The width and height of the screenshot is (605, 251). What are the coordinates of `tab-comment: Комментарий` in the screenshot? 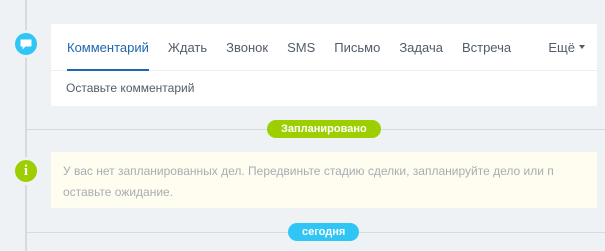 It's located at (108, 47).